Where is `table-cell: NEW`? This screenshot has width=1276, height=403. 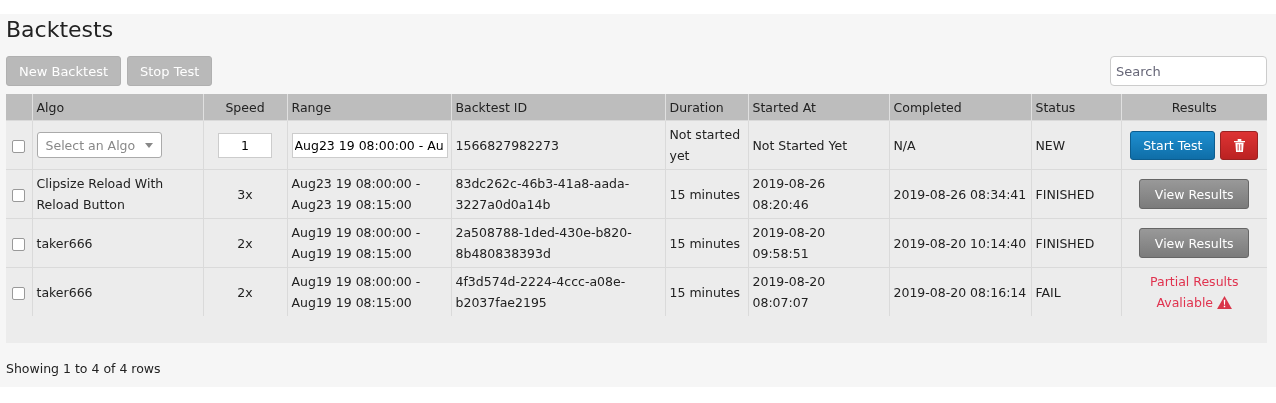 table-cell: NEW is located at coordinates (1050, 145).